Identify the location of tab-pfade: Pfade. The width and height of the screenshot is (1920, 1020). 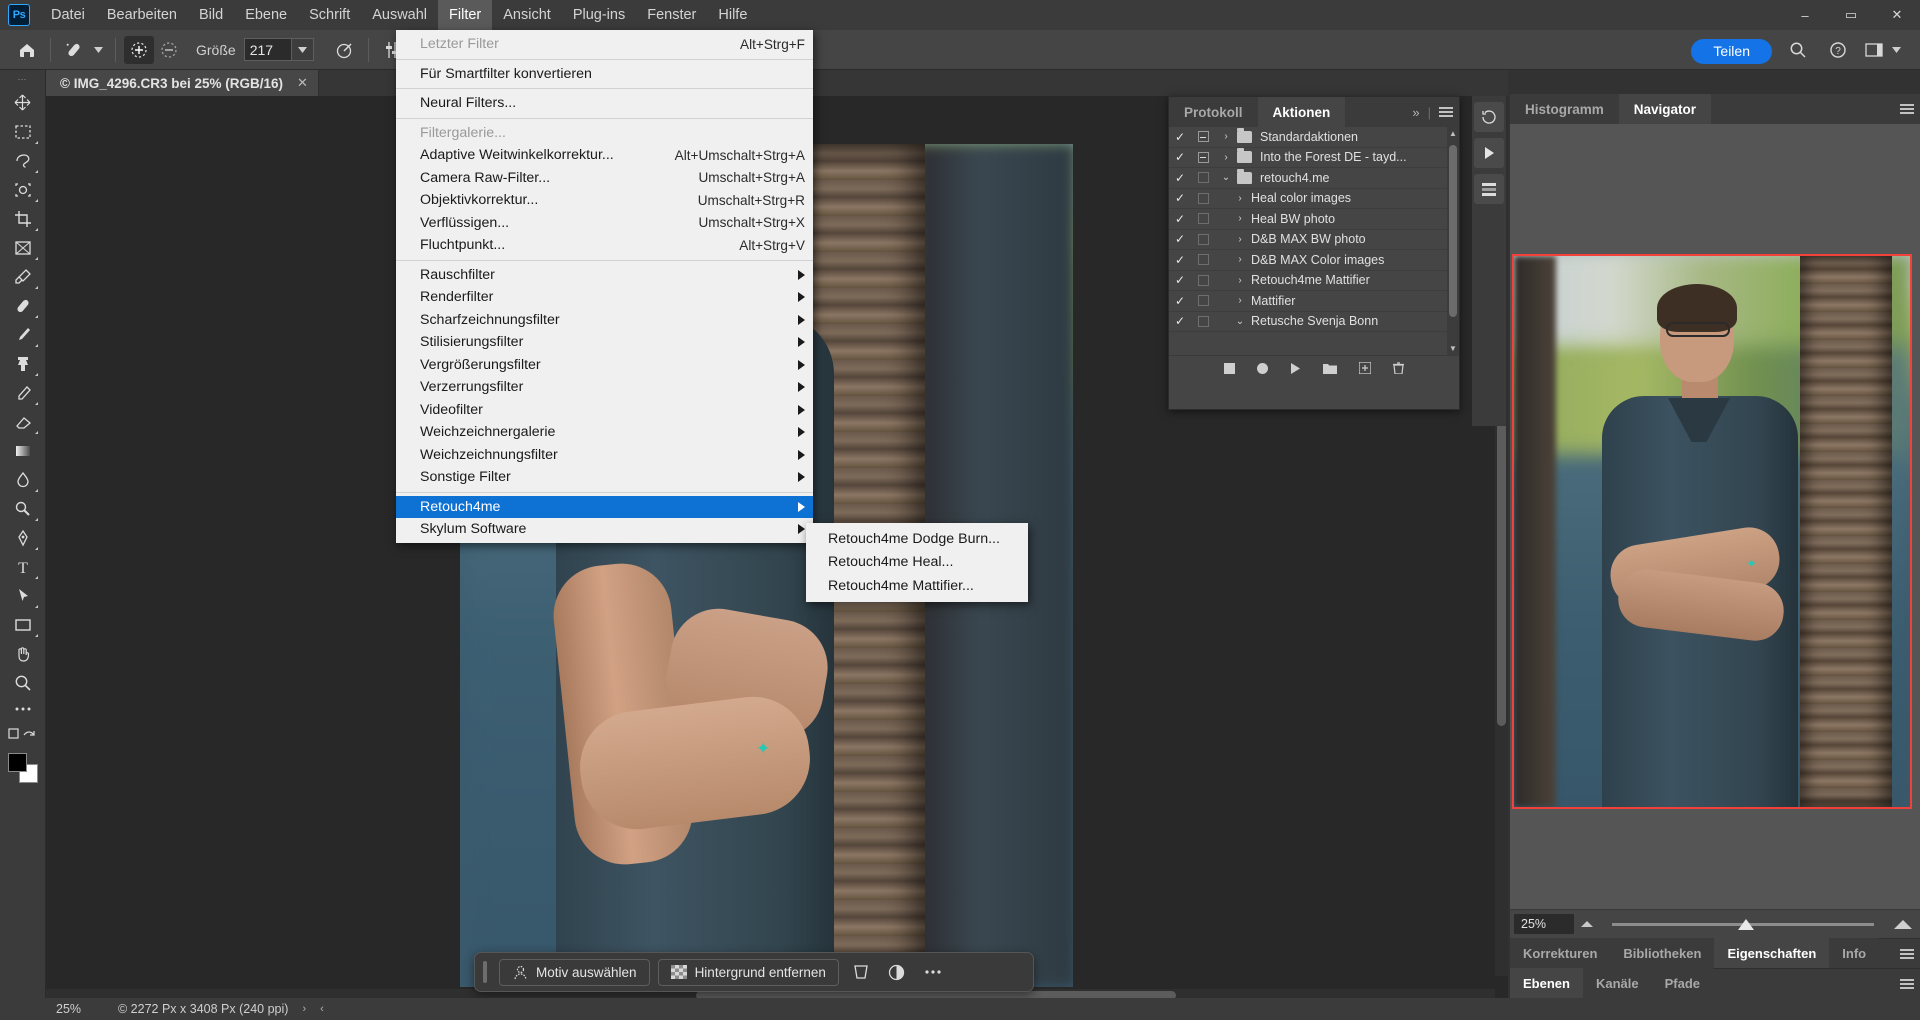
(1682, 983).